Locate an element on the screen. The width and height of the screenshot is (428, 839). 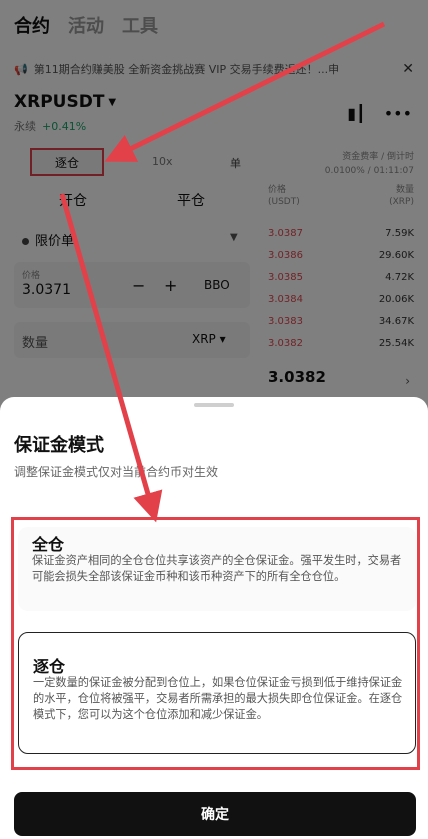
sheet-subtitle: 调整保证金模式仅对当前合约币对生效 is located at coordinates (116, 472).